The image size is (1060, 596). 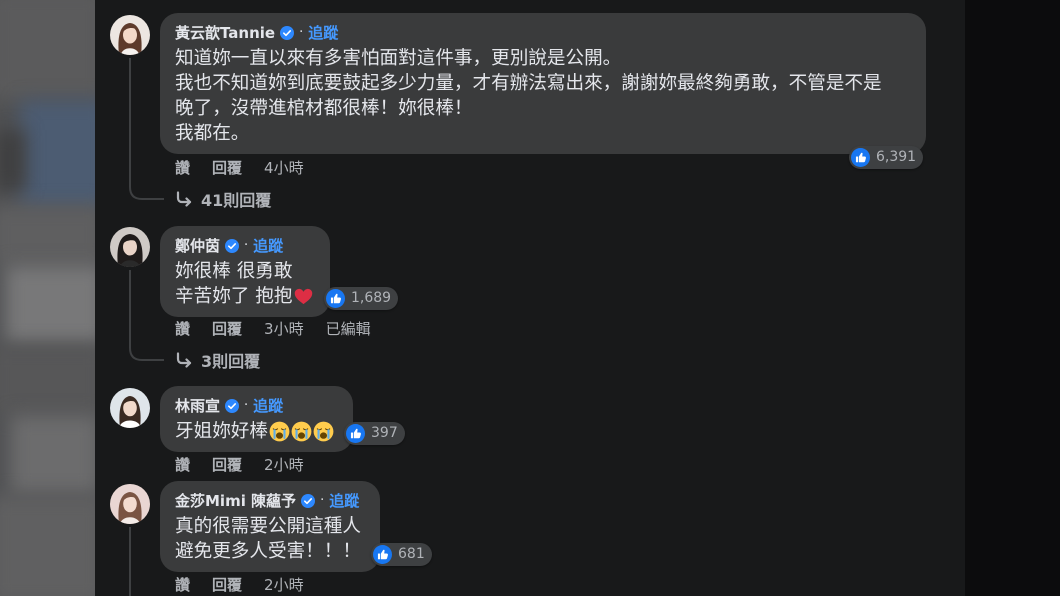 I want to click on comment-header: 鄭仲茵 · 追蹤, so click(x=245, y=246).